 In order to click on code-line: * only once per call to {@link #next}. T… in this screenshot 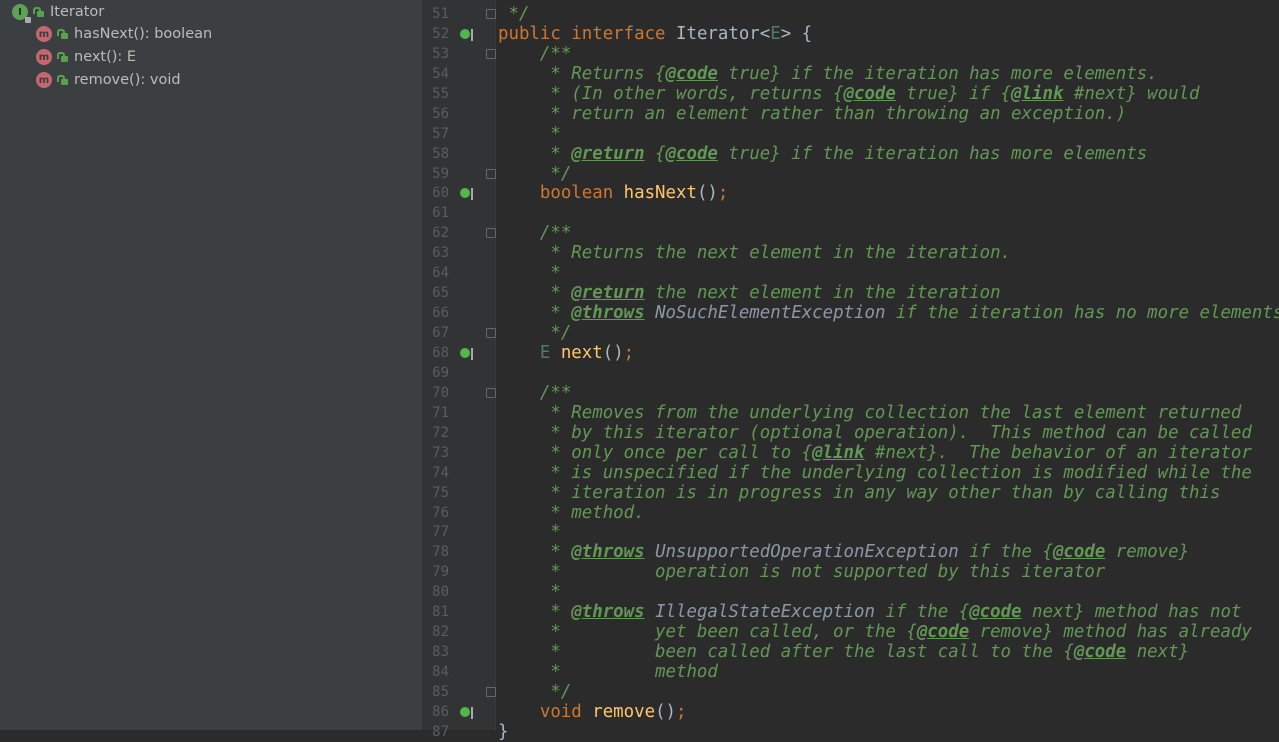, I will do `click(875, 453)`.